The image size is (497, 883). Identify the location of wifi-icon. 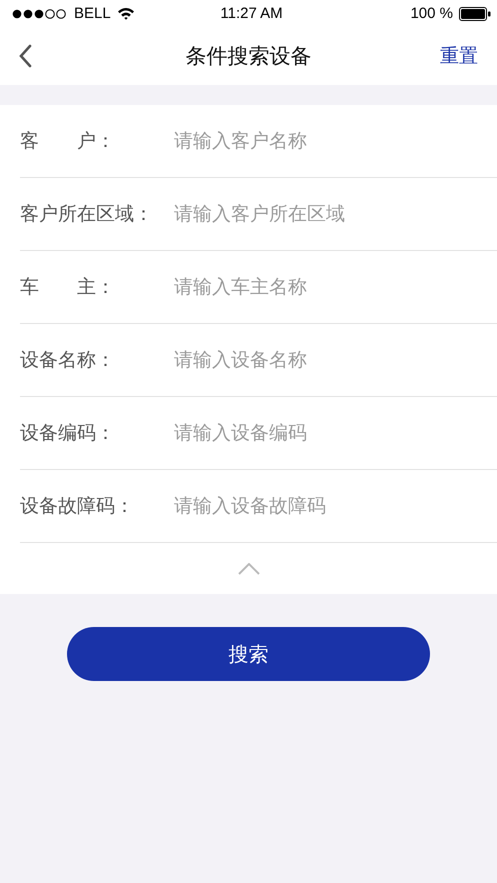
(125, 13).